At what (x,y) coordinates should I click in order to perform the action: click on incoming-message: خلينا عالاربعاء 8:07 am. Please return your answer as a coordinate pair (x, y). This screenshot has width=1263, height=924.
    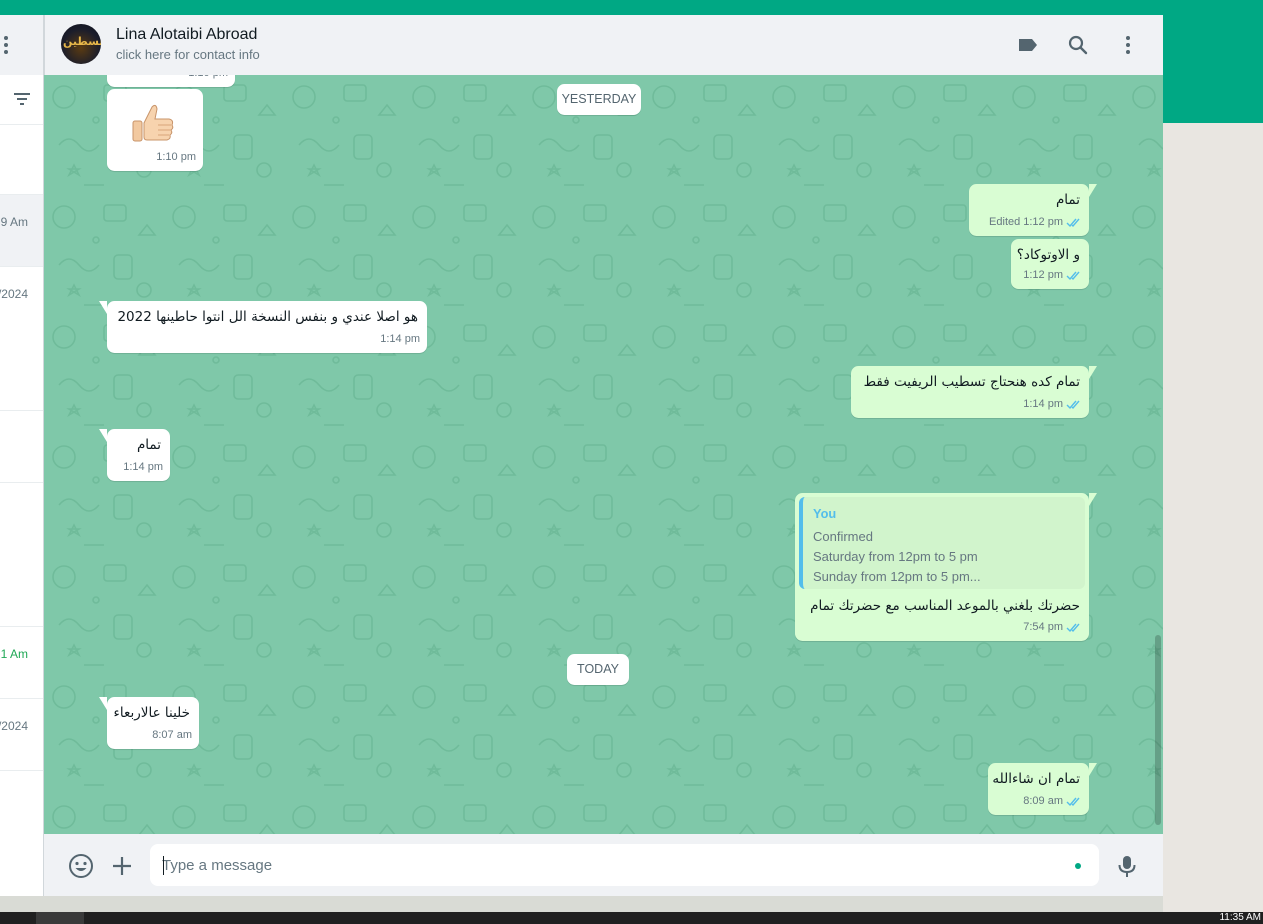
    Looking at the image, I should click on (149, 723).